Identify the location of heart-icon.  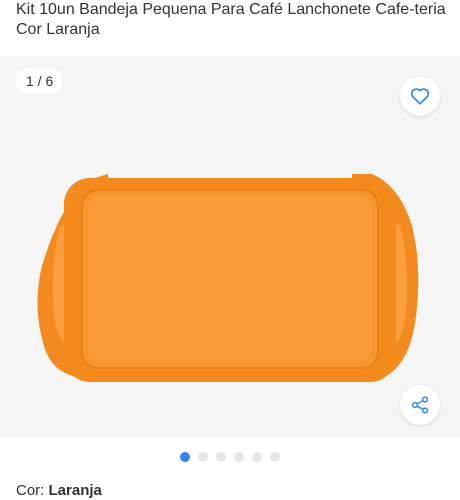
(420, 96).